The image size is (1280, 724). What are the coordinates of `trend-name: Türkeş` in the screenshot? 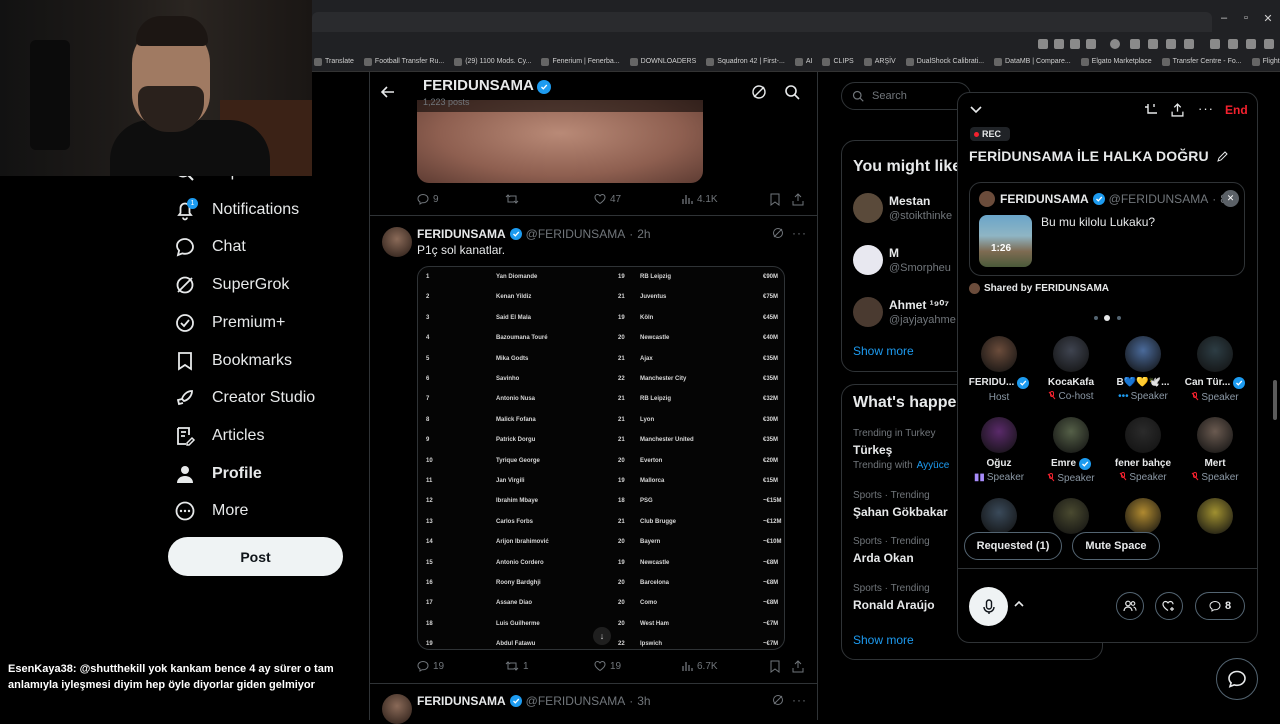 It's located at (872, 450).